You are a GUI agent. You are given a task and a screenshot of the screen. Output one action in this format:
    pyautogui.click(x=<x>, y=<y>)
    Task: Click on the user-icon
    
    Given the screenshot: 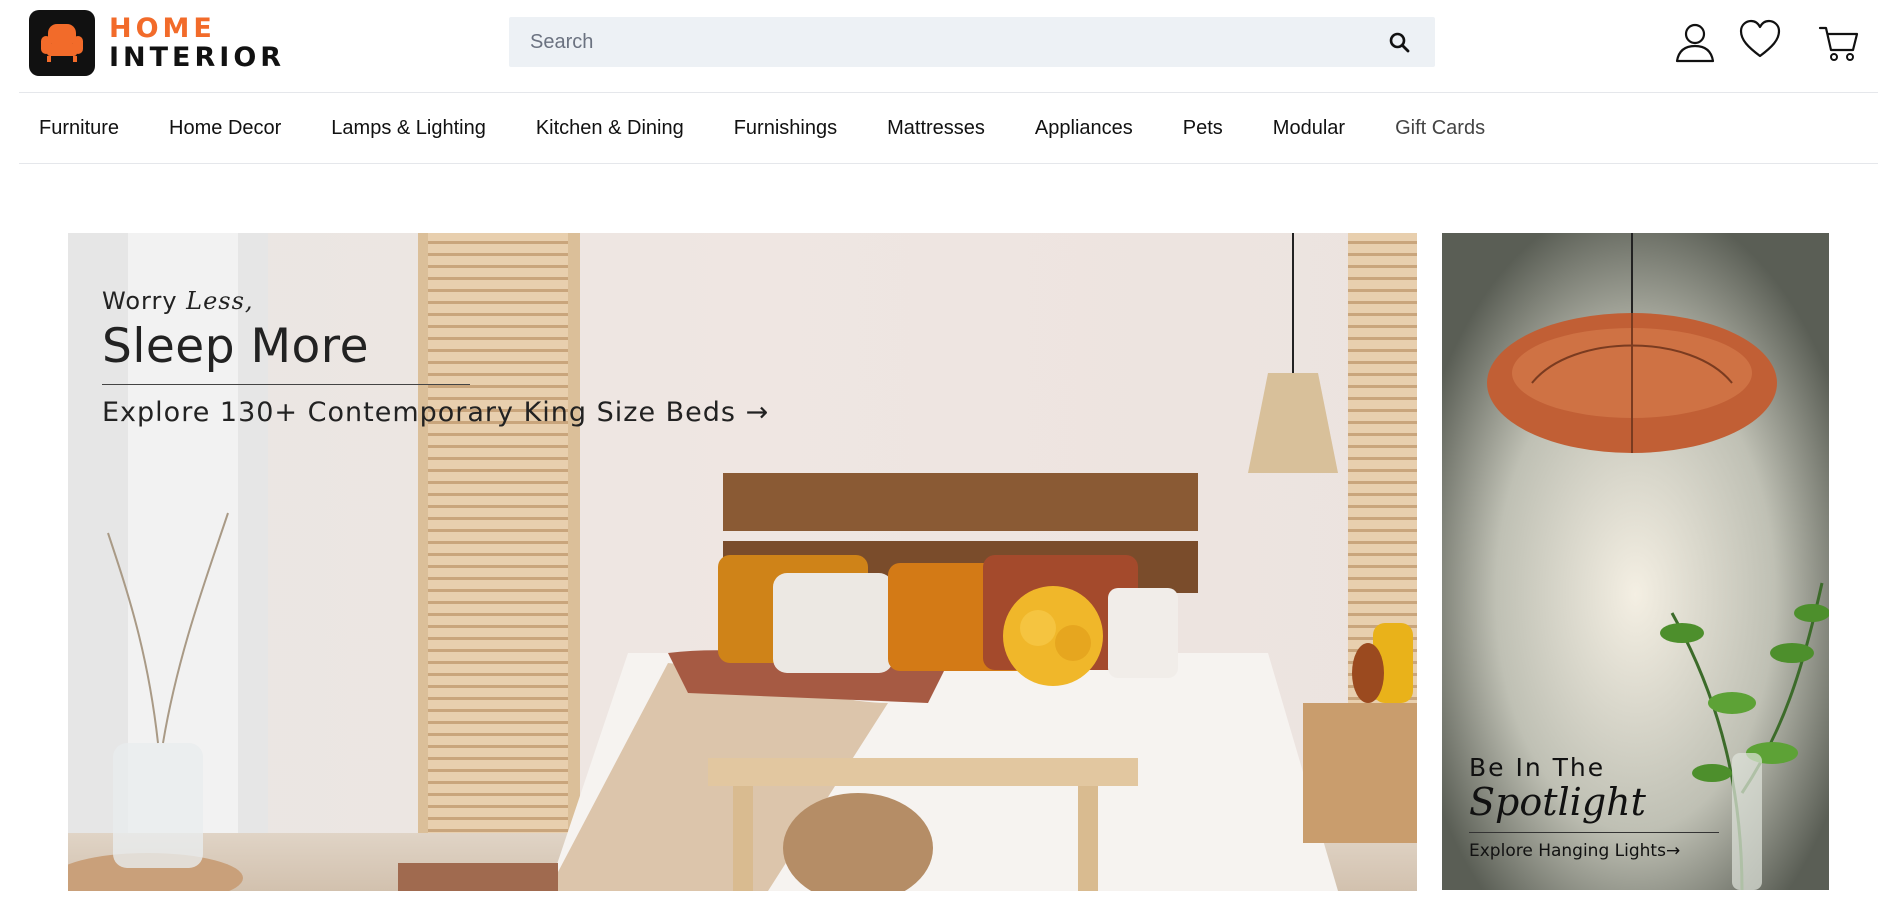 What is the action you would take?
    pyautogui.click(x=1695, y=44)
    